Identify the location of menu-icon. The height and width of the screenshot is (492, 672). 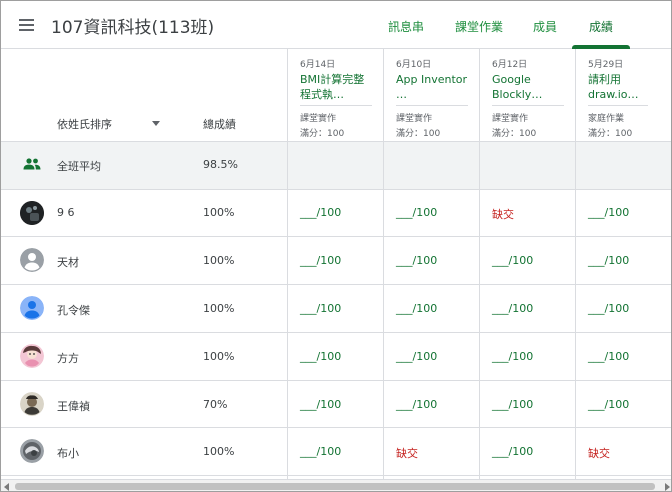
(27, 25).